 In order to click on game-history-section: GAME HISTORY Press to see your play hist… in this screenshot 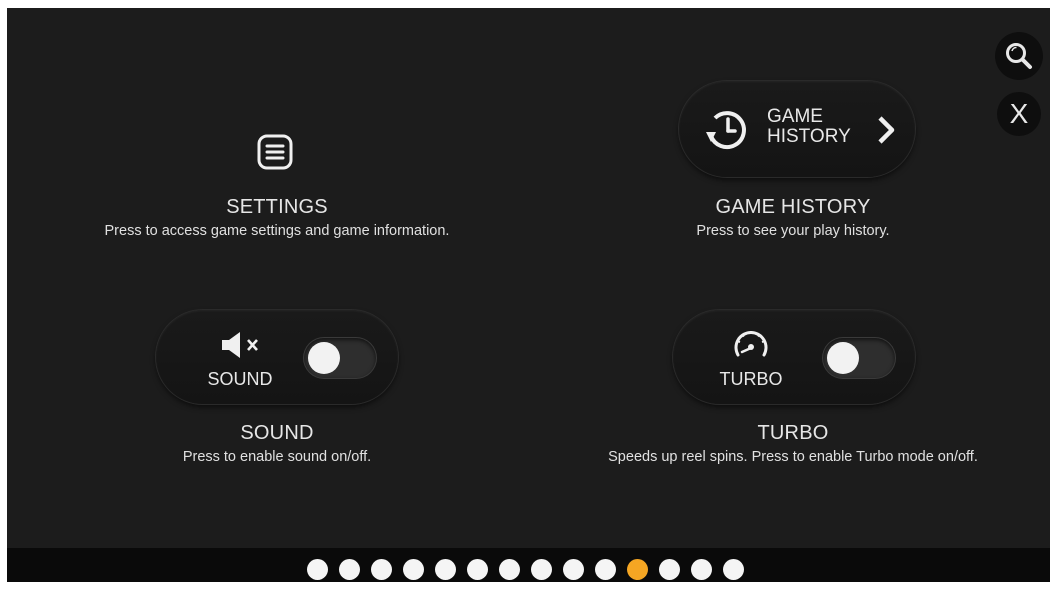, I will do `click(793, 217)`.